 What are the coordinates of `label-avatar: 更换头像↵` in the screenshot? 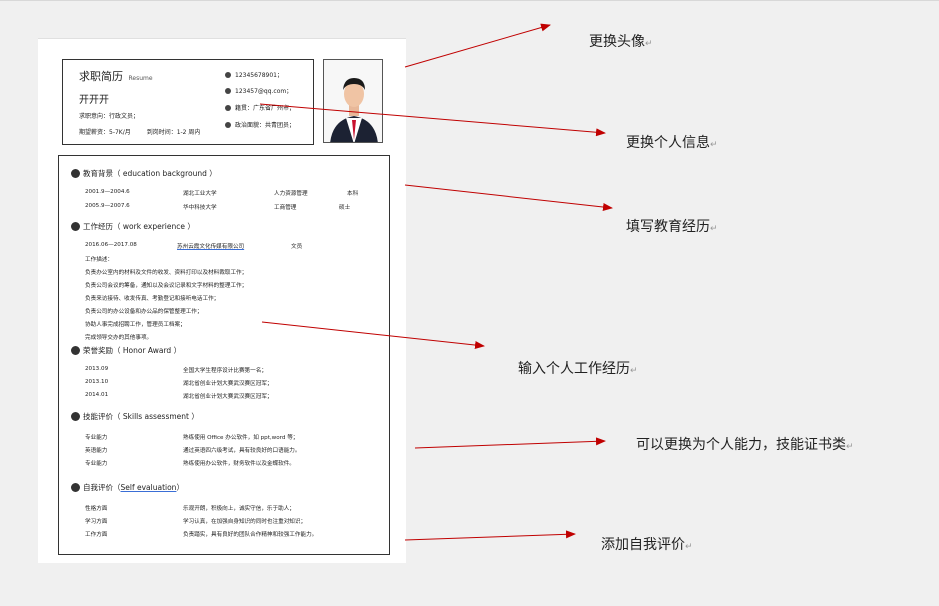 It's located at (621, 41).